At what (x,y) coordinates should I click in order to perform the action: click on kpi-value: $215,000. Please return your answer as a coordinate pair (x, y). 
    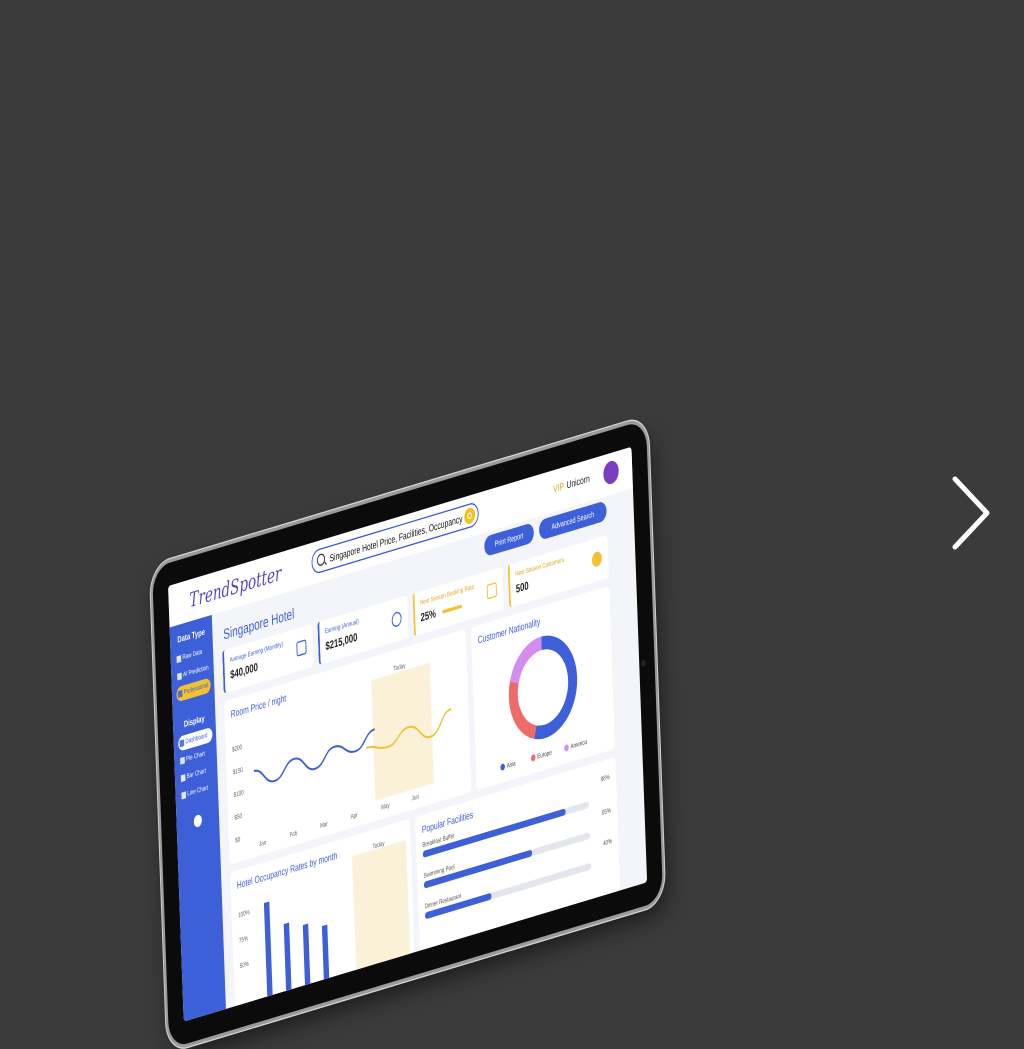
    Looking at the image, I should click on (341, 641).